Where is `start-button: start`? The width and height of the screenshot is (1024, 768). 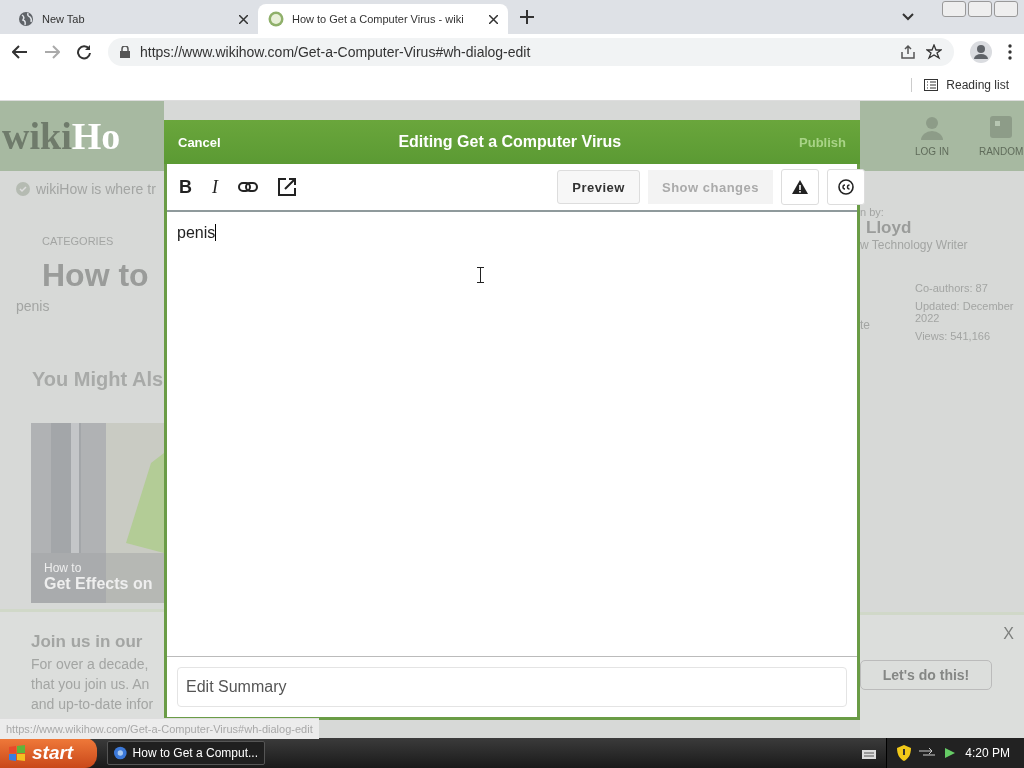
start-button: start is located at coordinates (48, 753).